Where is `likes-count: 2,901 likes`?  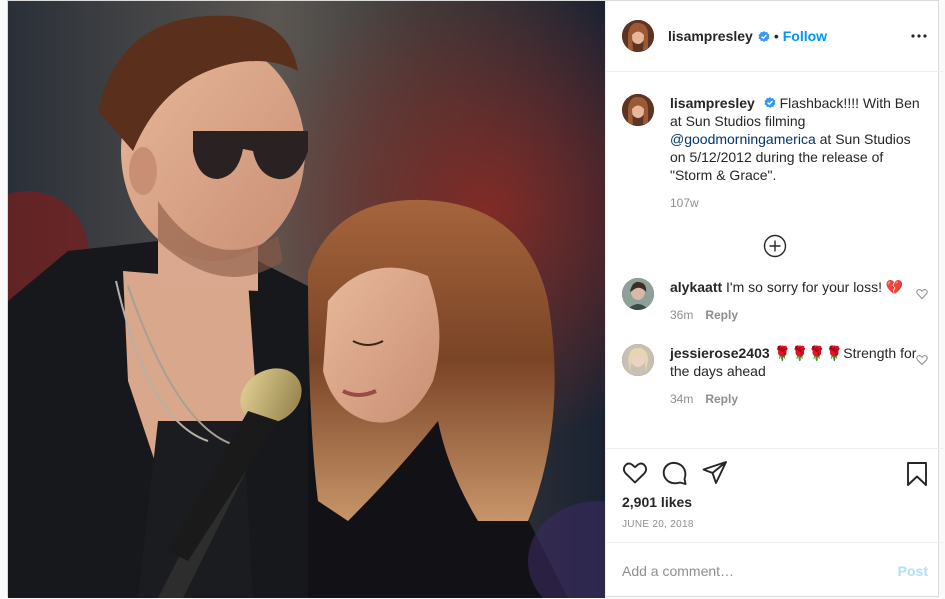
likes-count: 2,901 likes is located at coordinates (775, 502).